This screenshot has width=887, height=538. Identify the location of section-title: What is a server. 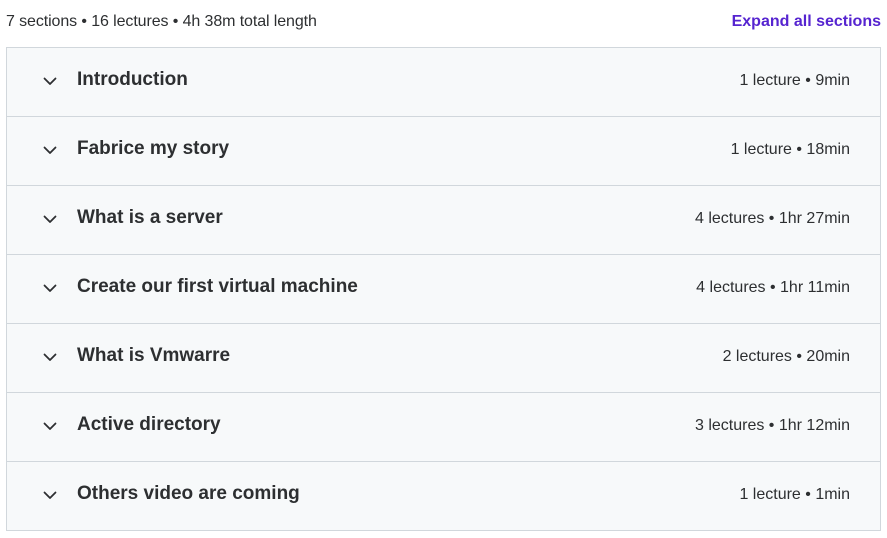
(150, 217).